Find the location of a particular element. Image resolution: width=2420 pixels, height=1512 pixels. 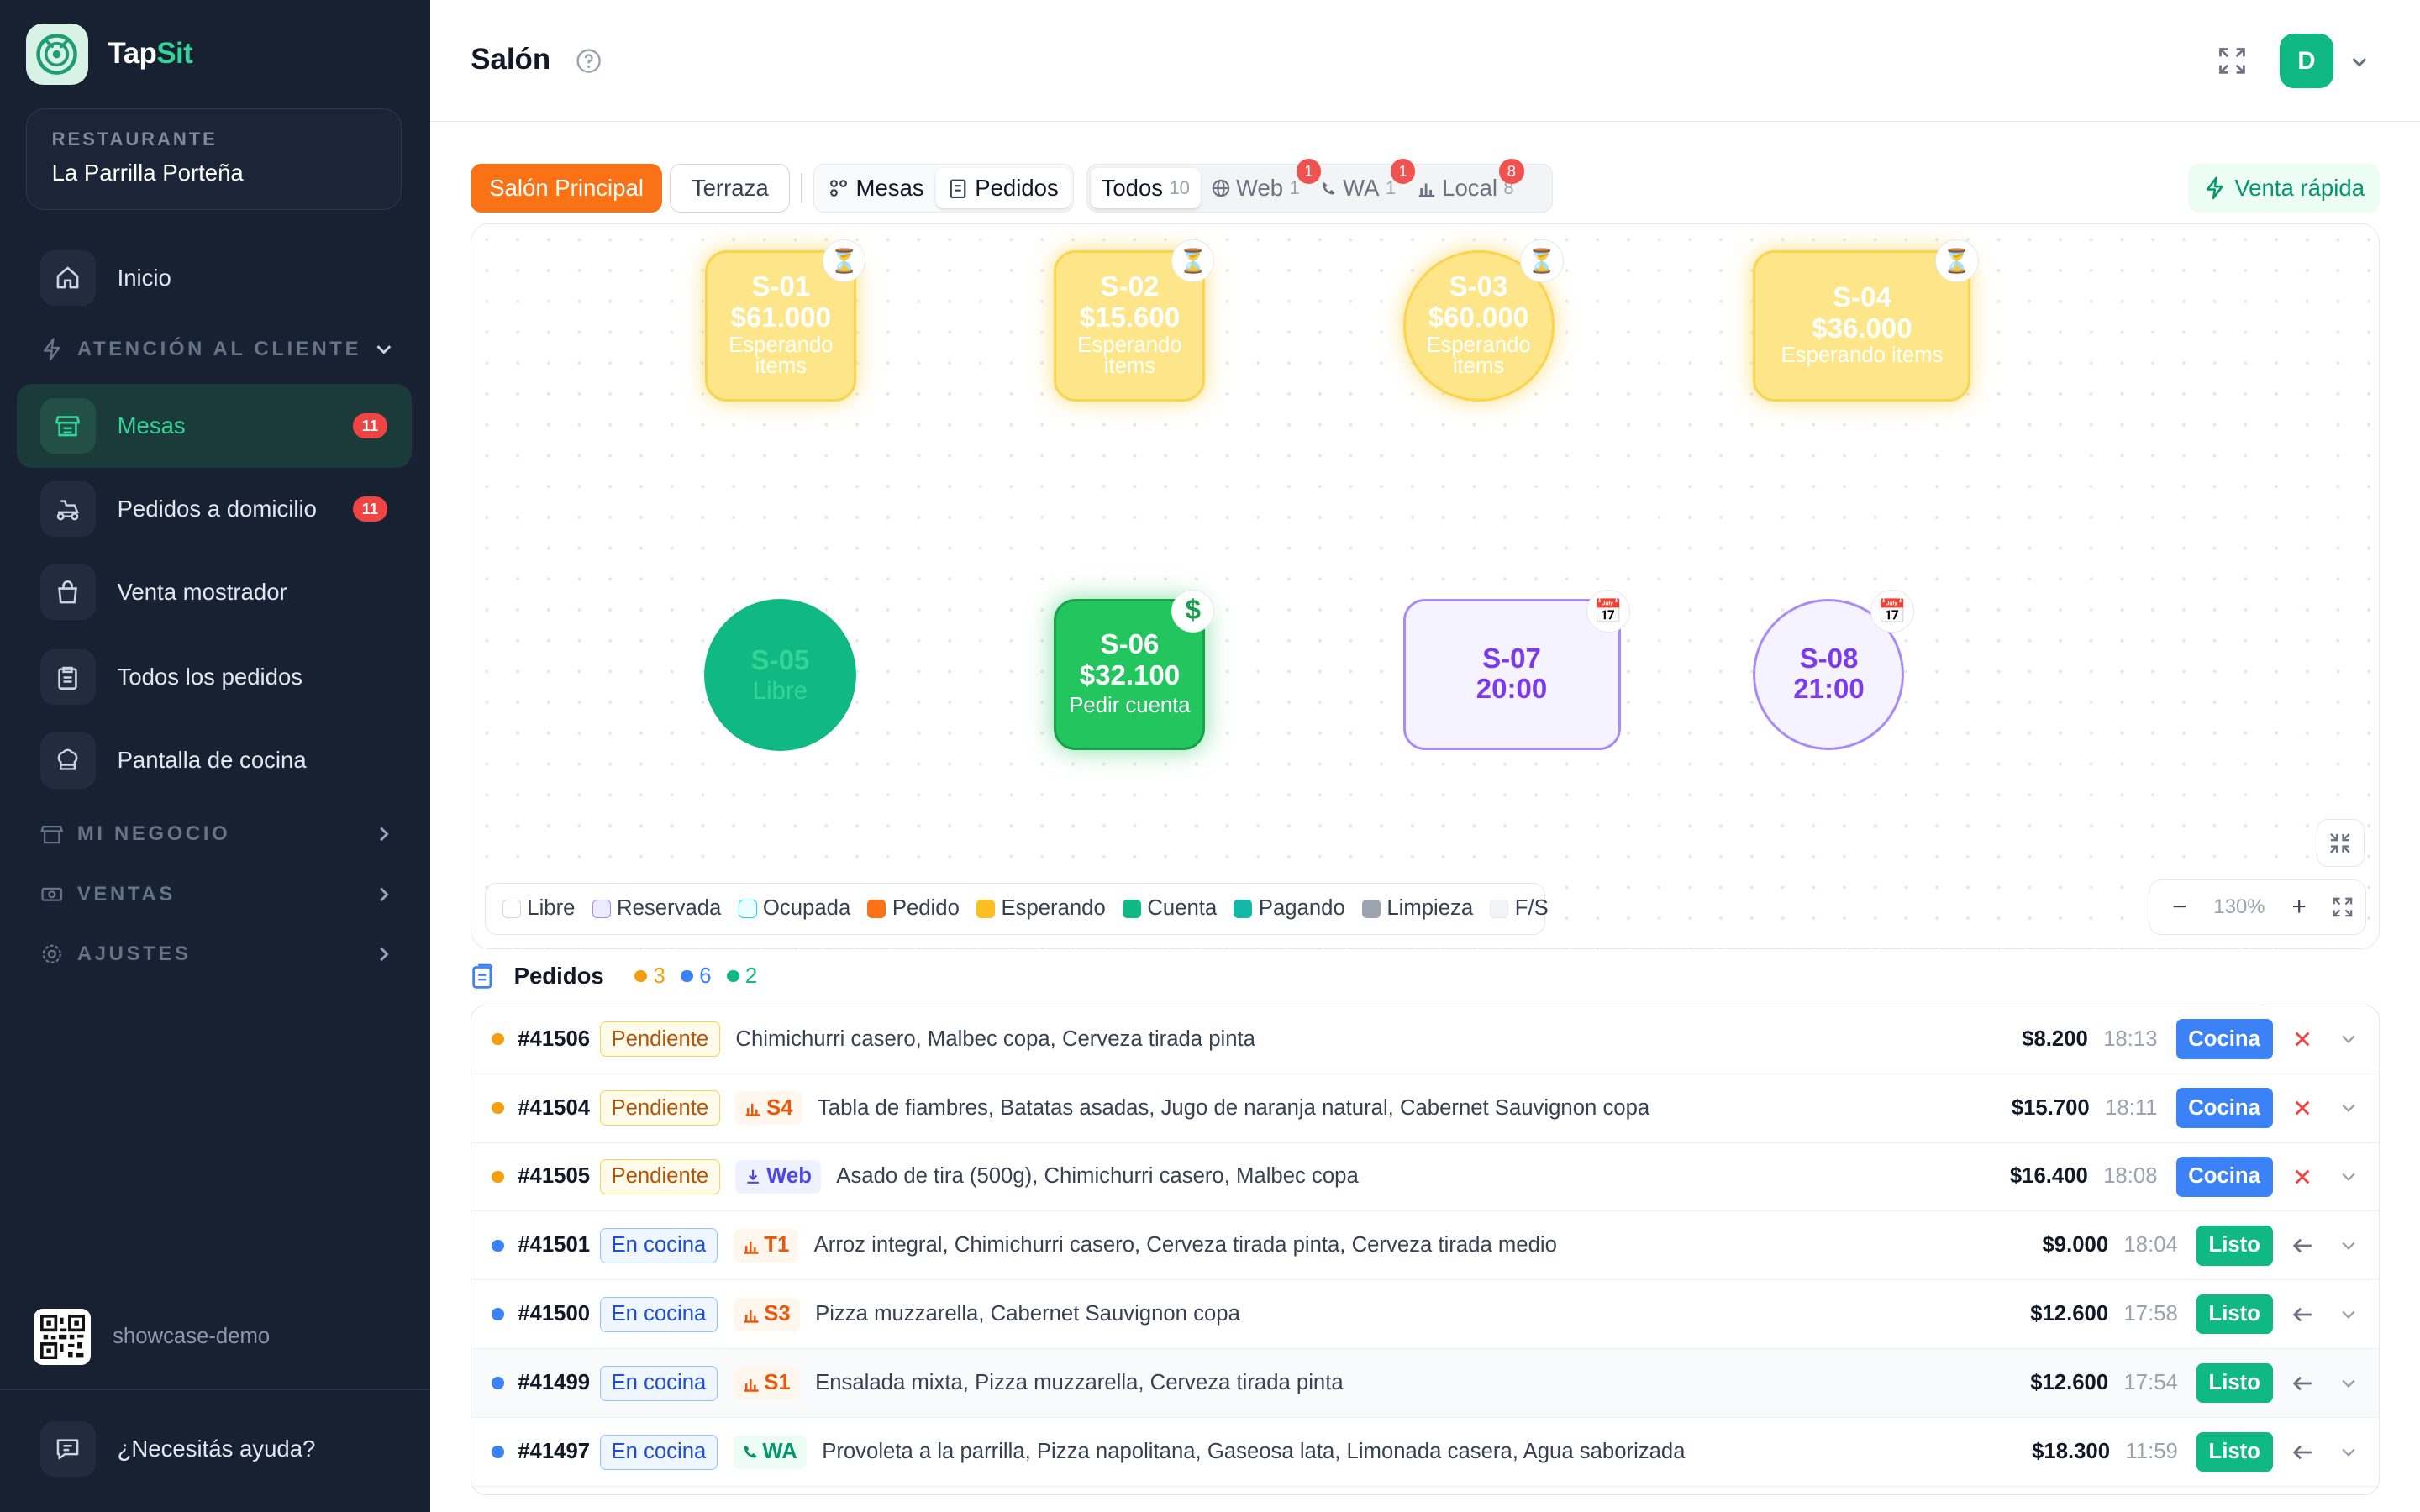

workspace-info: showcase-demo is located at coordinates (152, 1337).